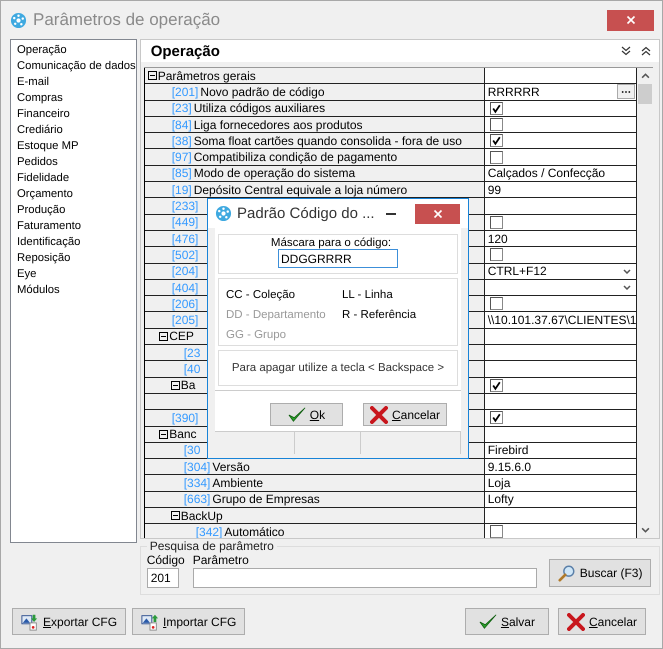 The height and width of the screenshot is (649, 663). I want to click on sidebar-item: Identificação, so click(76, 242).